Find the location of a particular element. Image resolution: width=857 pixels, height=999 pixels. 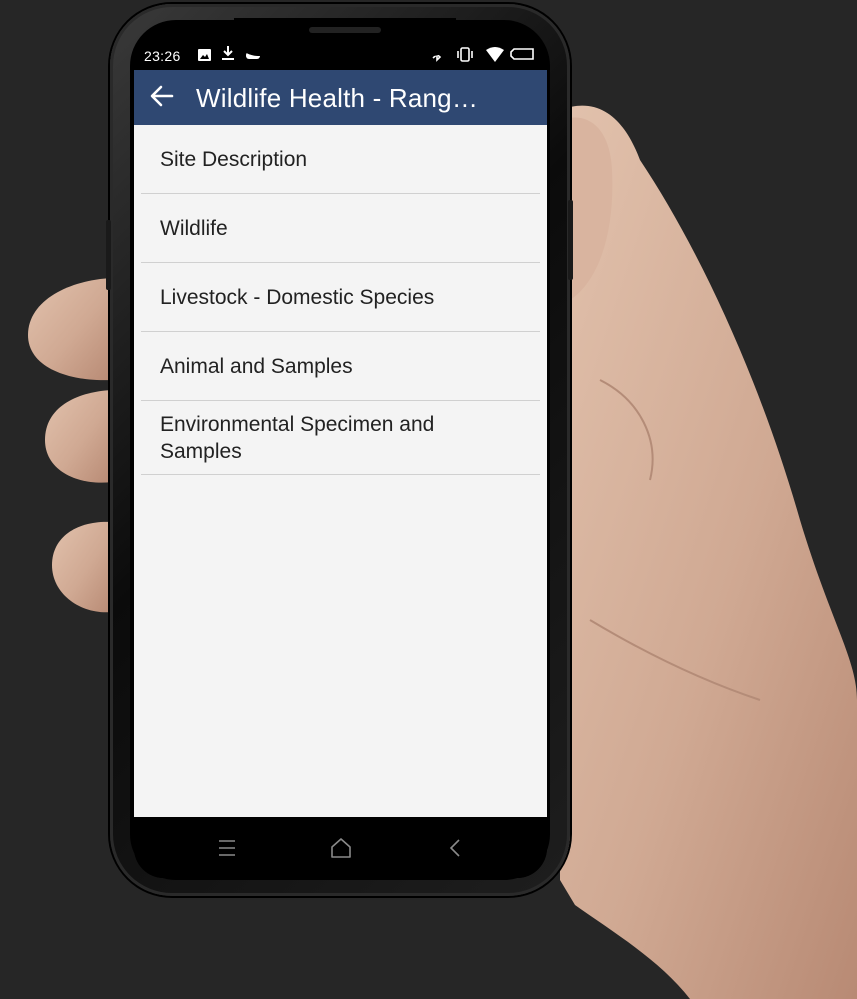

wifi-icon is located at coordinates (495, 55).